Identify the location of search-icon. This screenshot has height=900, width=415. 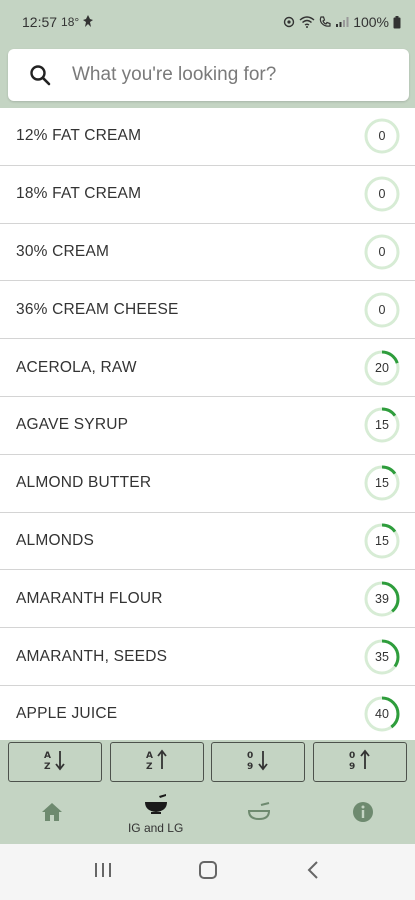
(40, 75).